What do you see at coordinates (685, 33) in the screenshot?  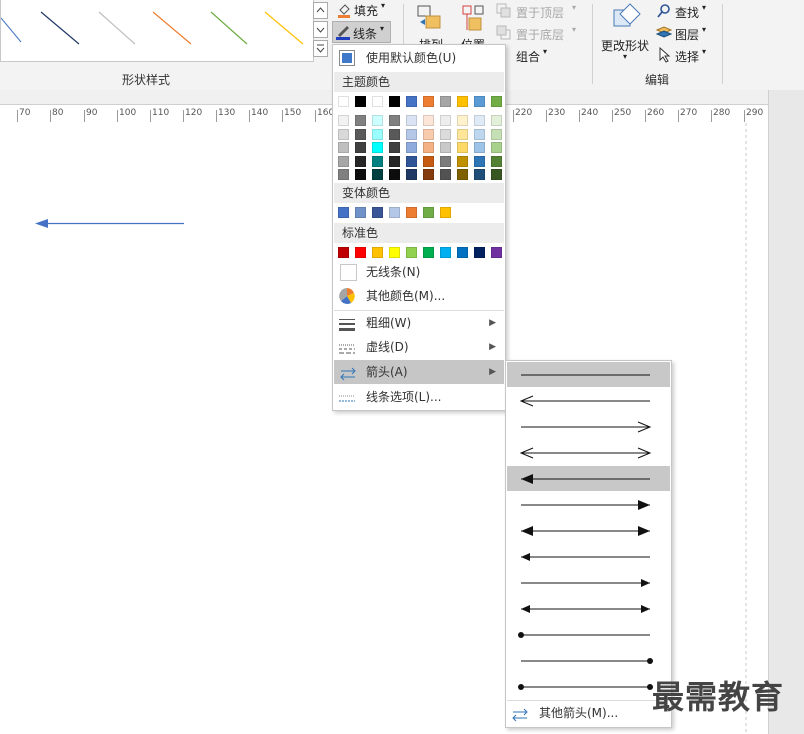 I see `layers-button: 图层 ▾` at bounding box center [685, 33].